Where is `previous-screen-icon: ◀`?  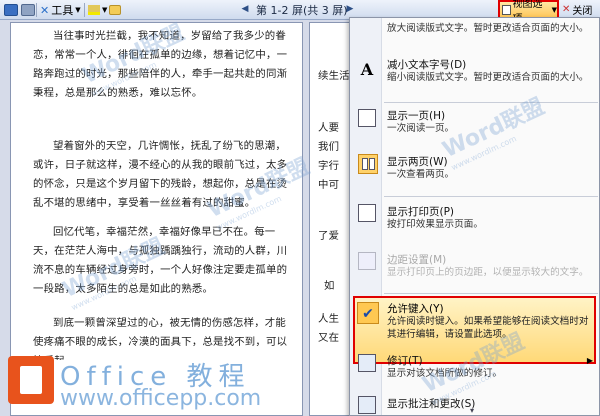
previous-screen-icon: ◀ is located at coordinates (245, 9).